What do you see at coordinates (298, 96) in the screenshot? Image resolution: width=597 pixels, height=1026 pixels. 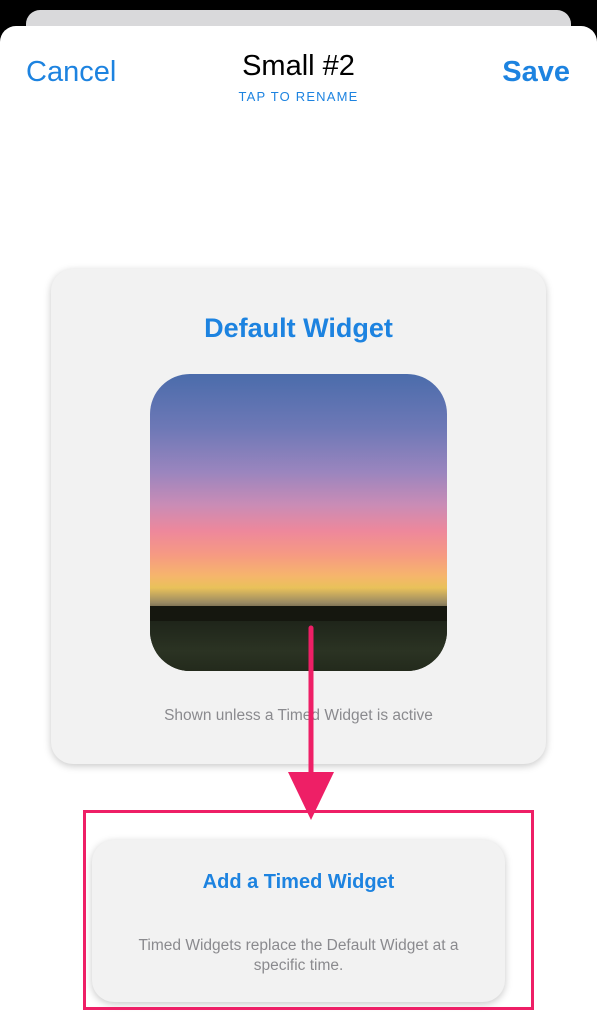 I see `rename-hint: TAP TO RENAME` at bounding box center [298, 96].